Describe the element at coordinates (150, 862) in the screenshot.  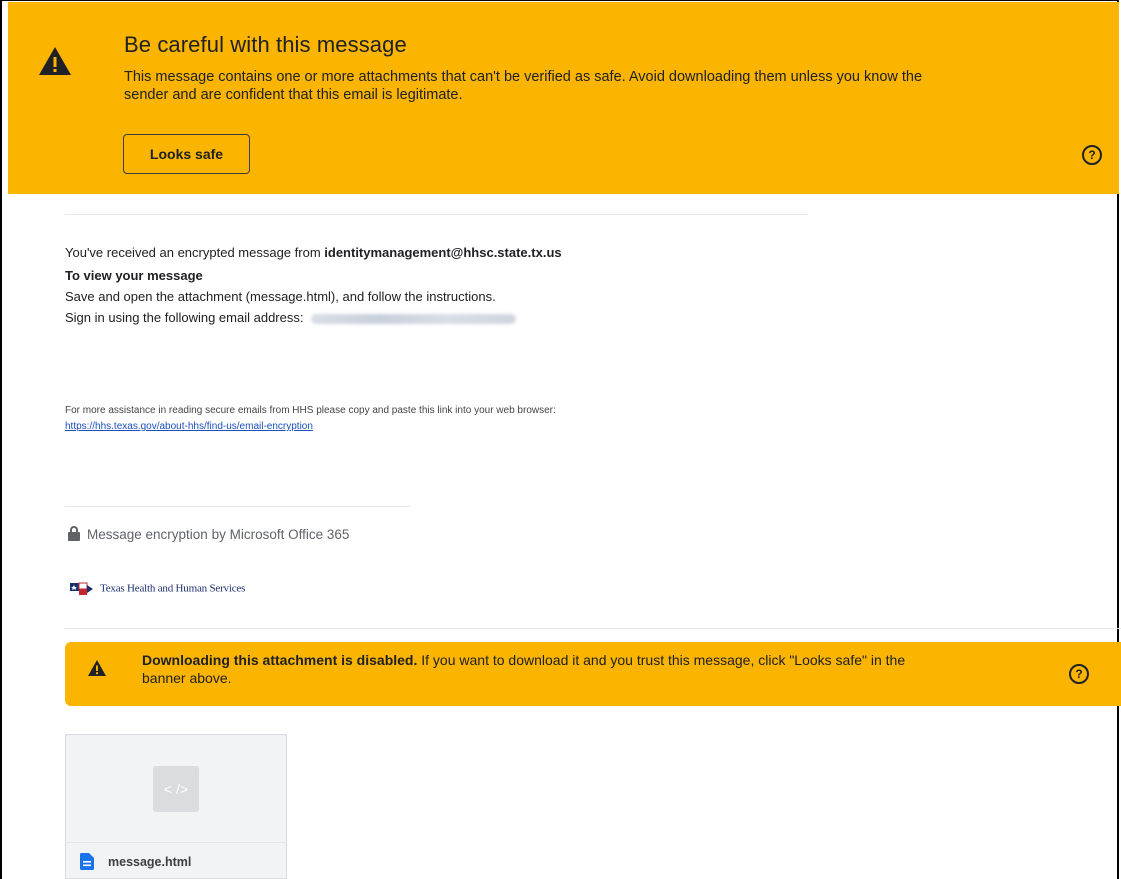
I see `attachment-filename: message.html` at that location.